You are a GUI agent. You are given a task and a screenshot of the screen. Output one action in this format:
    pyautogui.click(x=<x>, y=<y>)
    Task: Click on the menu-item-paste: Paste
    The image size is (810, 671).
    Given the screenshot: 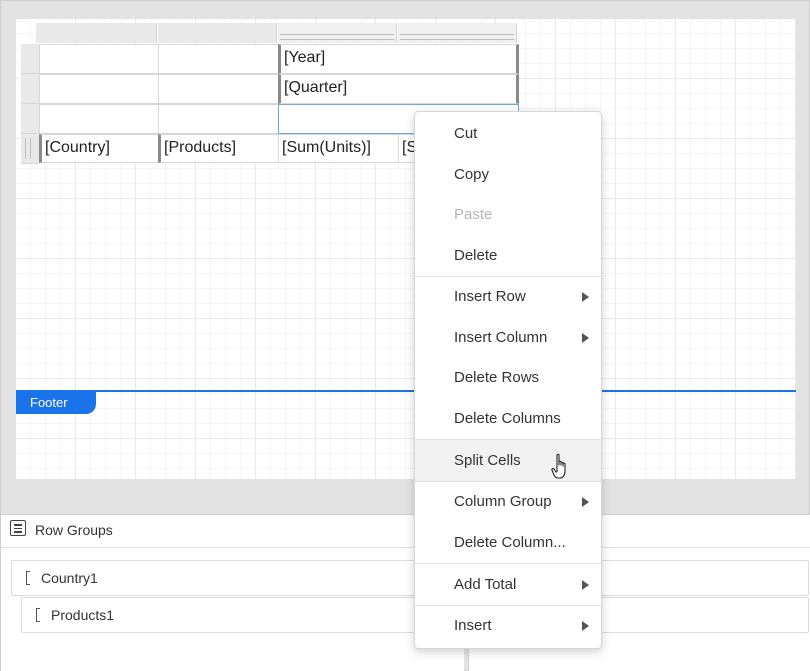 What is the action you would take?
    pyautogui.click(x=508, y=215)
    